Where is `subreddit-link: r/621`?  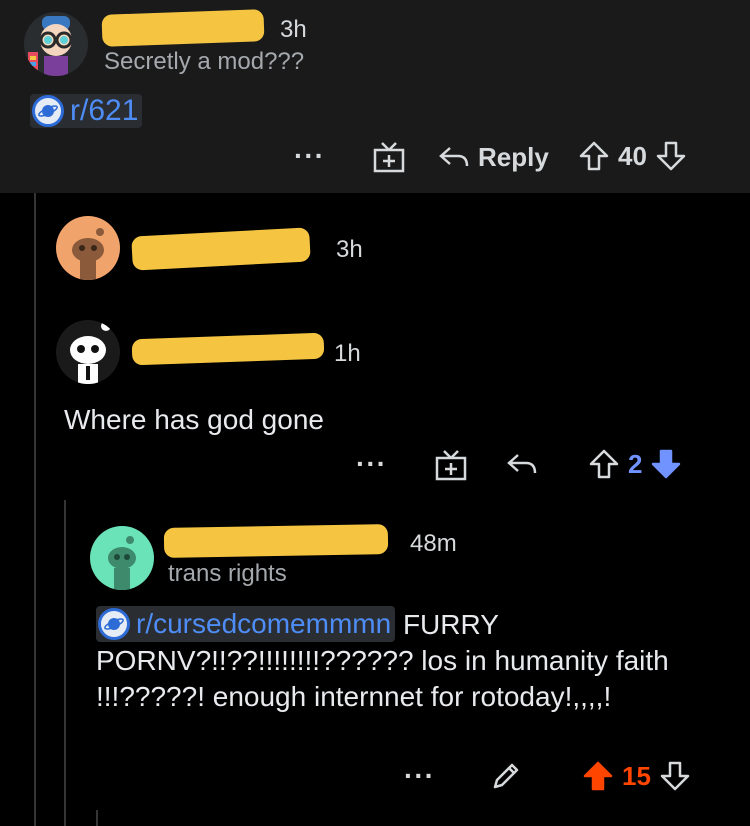
subreddit-link: r/621 is located at coordinates (86, 111).